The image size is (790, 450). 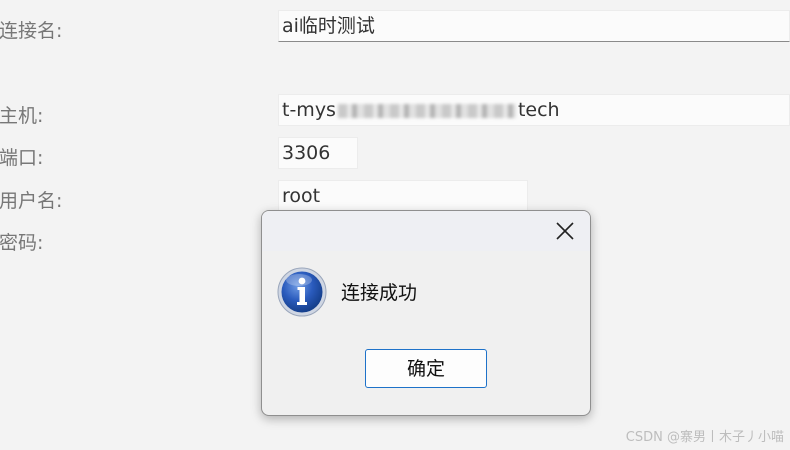 I want to click on host-field: t-mys tech, so click(x=534, y=110).